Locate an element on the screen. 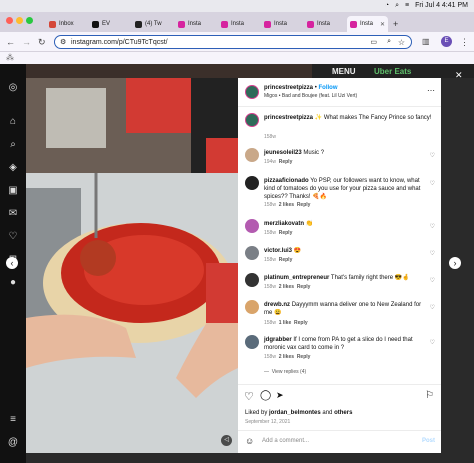  extensions-icon: ▥ is located at coordinates (426, 42).